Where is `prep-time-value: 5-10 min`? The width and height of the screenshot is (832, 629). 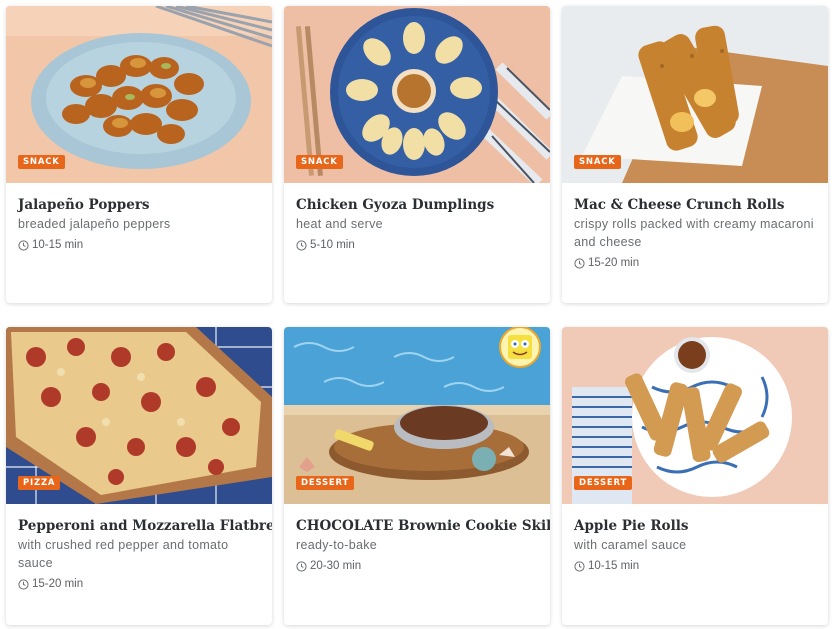 prep-time-value: 5-10 min is located at coordinates (332, 245).